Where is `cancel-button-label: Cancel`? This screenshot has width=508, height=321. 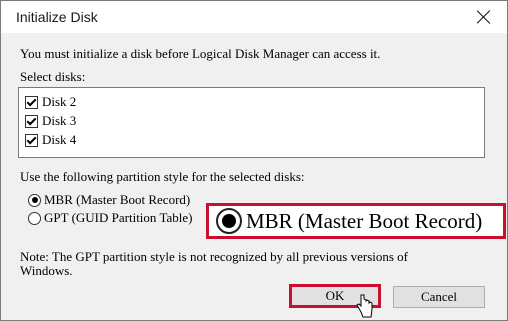
cancel-button-label: Cancel is located at coordinates (439, 296).